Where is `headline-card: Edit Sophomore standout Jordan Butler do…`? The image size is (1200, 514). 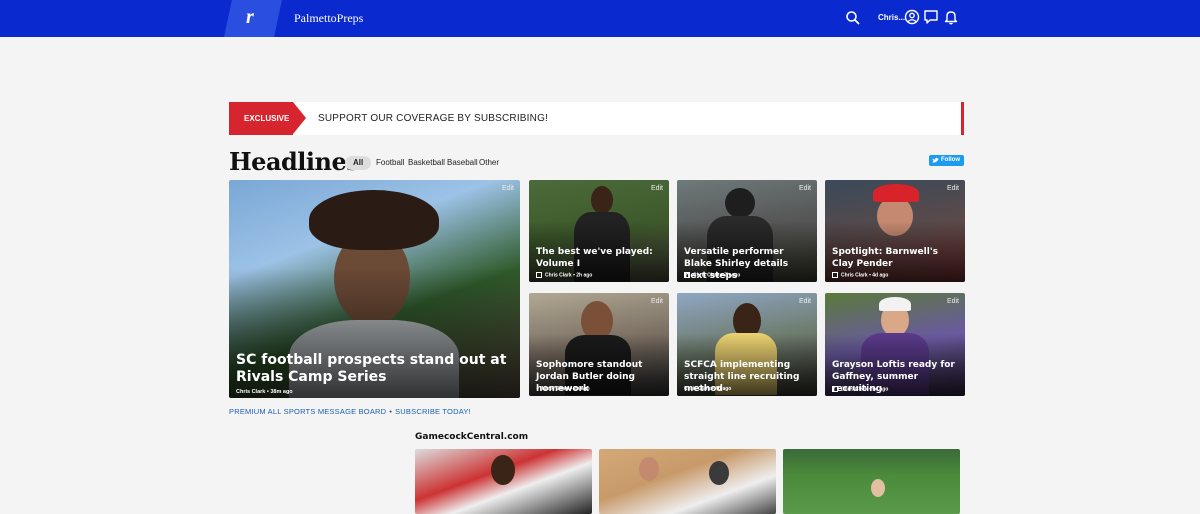 headline-card: Edit Sophomore standout Jordan Butler do… is located at coordinates (599, 344).